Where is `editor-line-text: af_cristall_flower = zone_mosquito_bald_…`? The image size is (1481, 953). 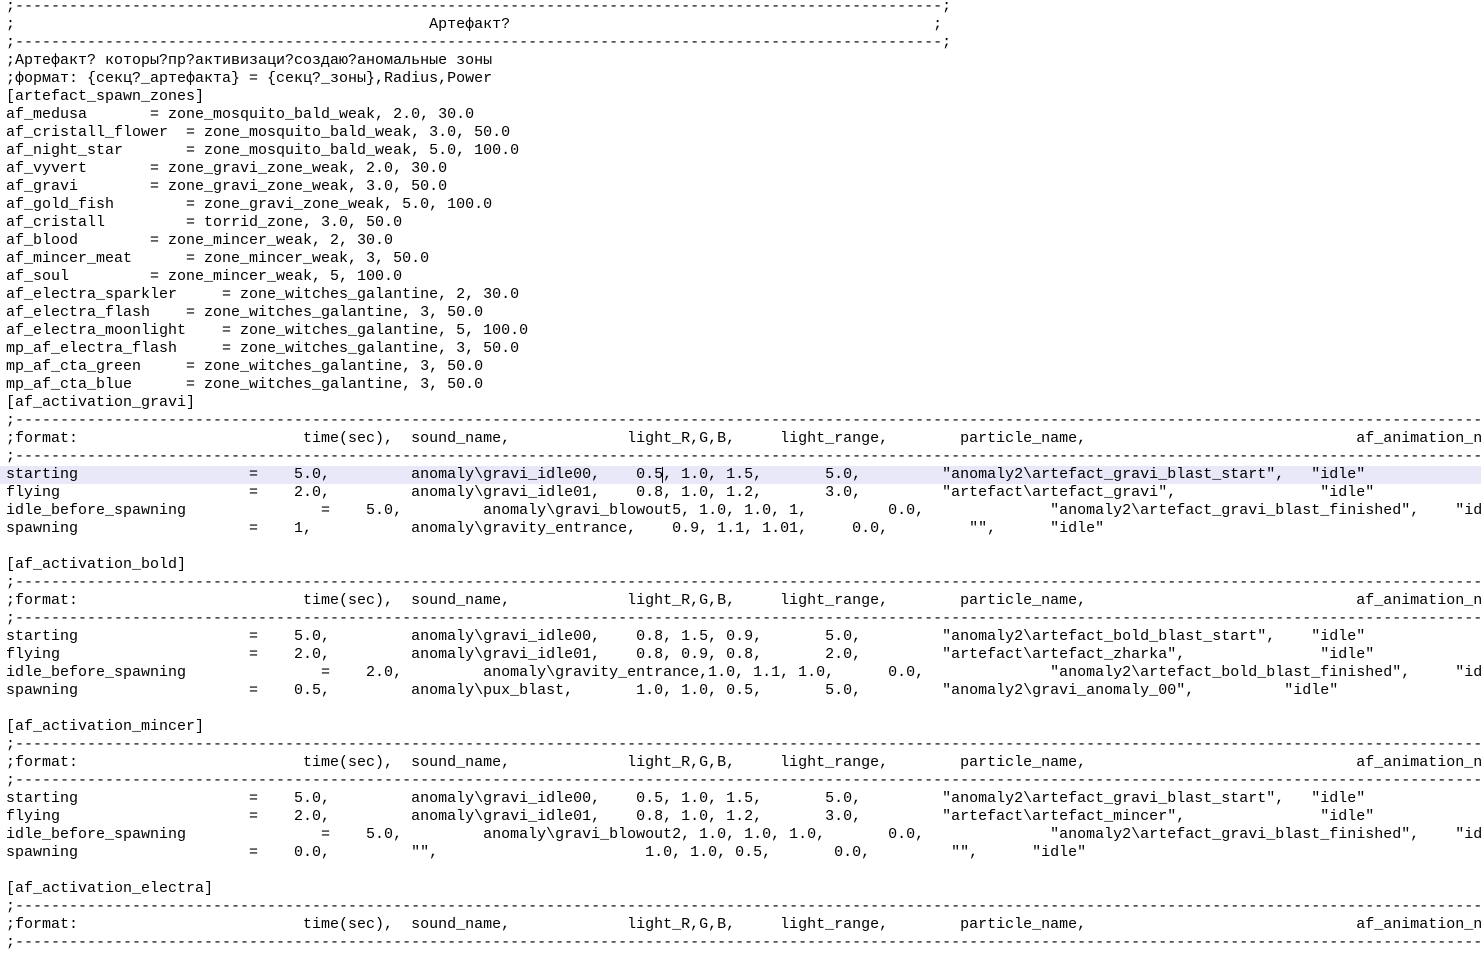 editor-line-text: af_cristall_flower = zone_mosquito_bald_… is located at coordinates (258, 132).